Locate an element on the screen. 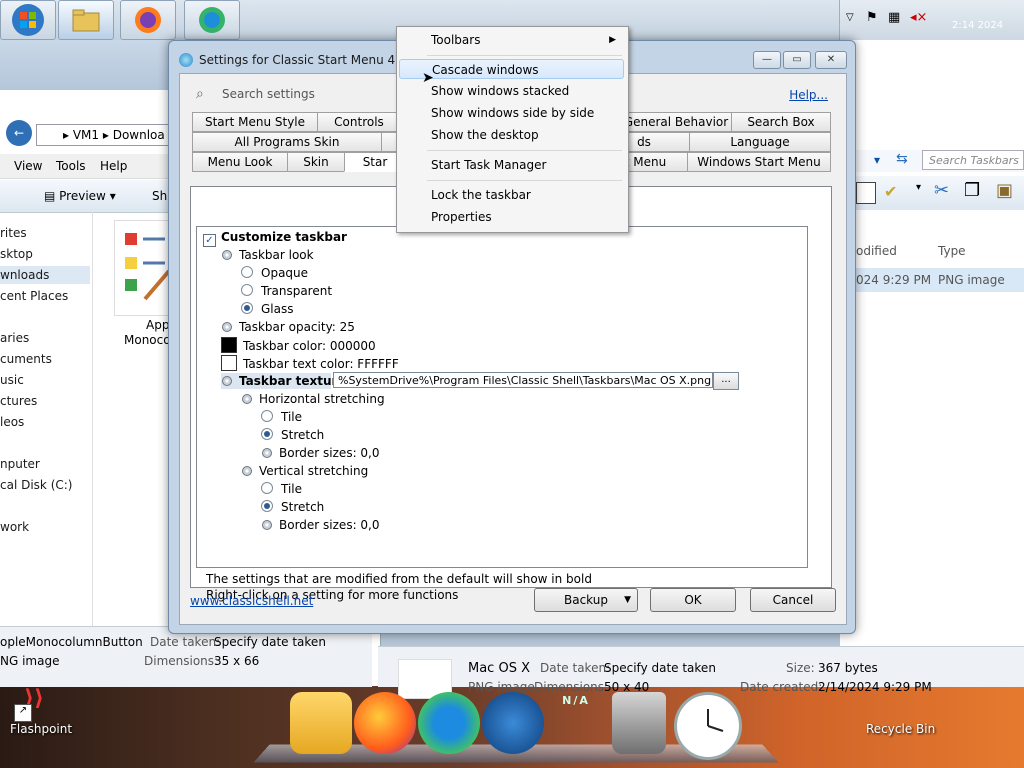 The width and height of the screenshot is (1024, 768). file-label-2: Monoco is located at coordinates (147, 340).